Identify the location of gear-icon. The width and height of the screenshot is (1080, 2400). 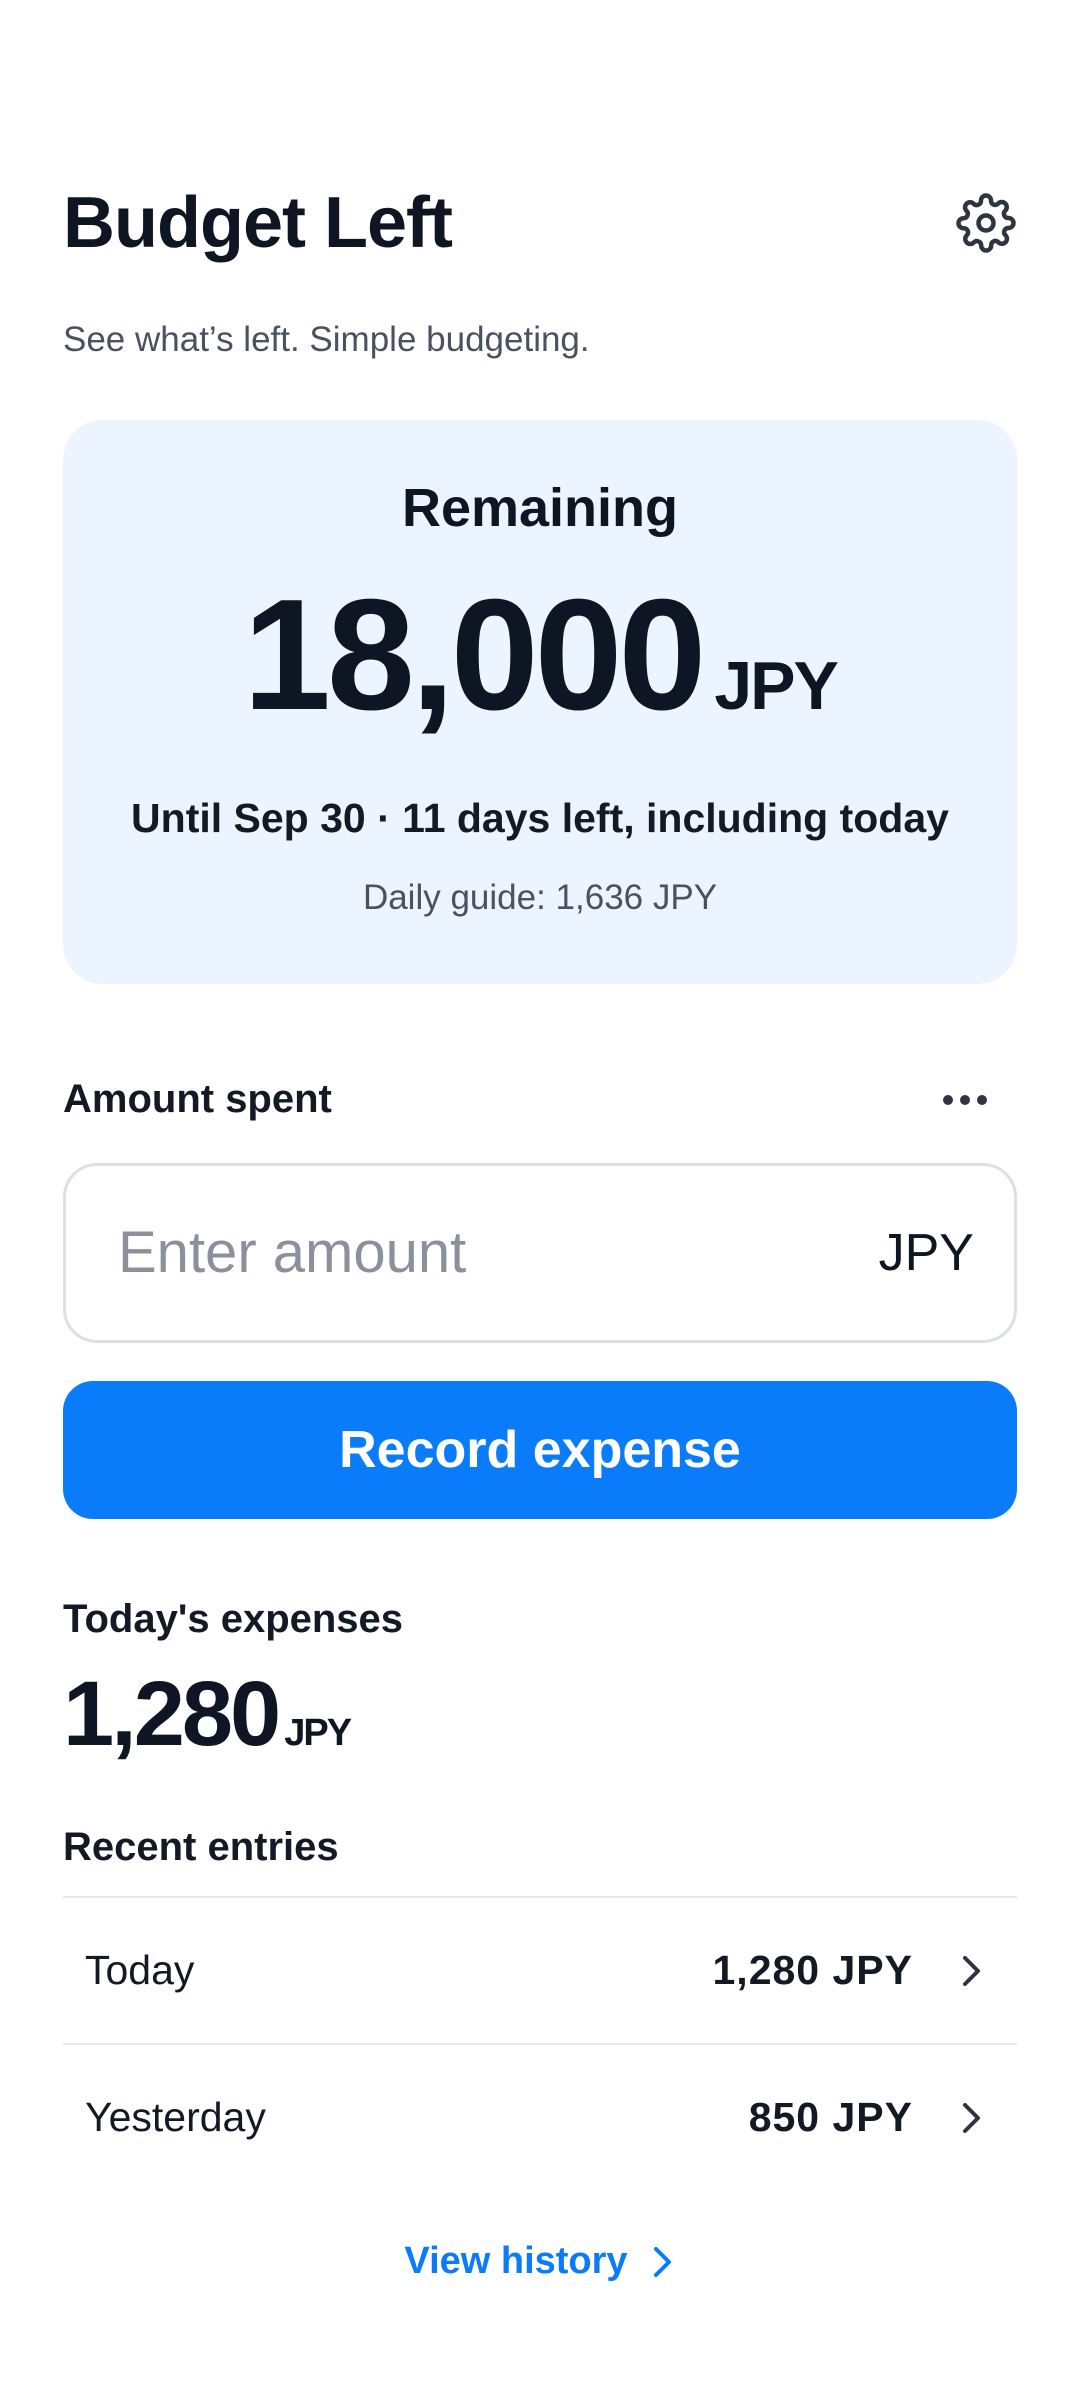
(986, 223).